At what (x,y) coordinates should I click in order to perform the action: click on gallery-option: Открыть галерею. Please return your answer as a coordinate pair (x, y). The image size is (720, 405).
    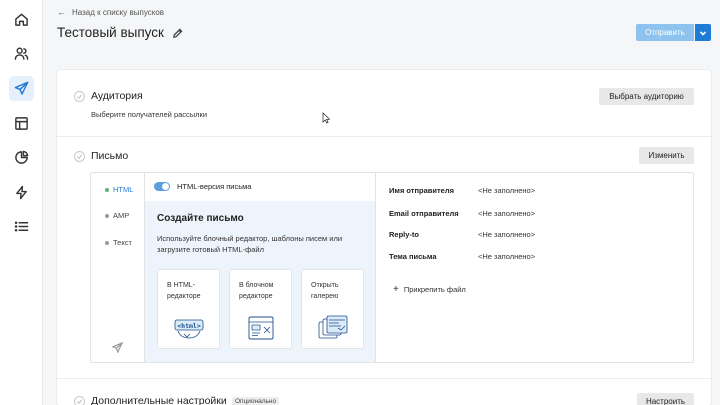
    Looking at the image, I should click on (332, 309).